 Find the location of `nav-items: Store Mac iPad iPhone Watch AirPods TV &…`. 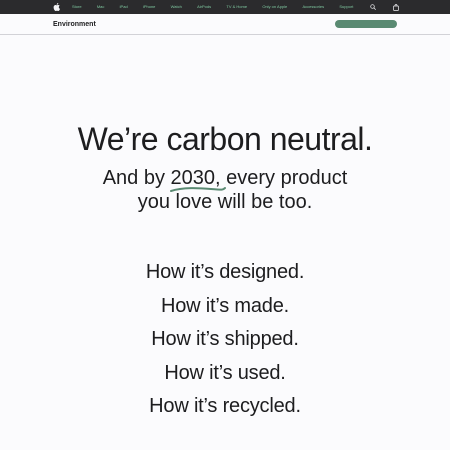

nav-items: Store Mac iPad iPhone Watch AirPods TV &… is located at coordinates (236, 7).